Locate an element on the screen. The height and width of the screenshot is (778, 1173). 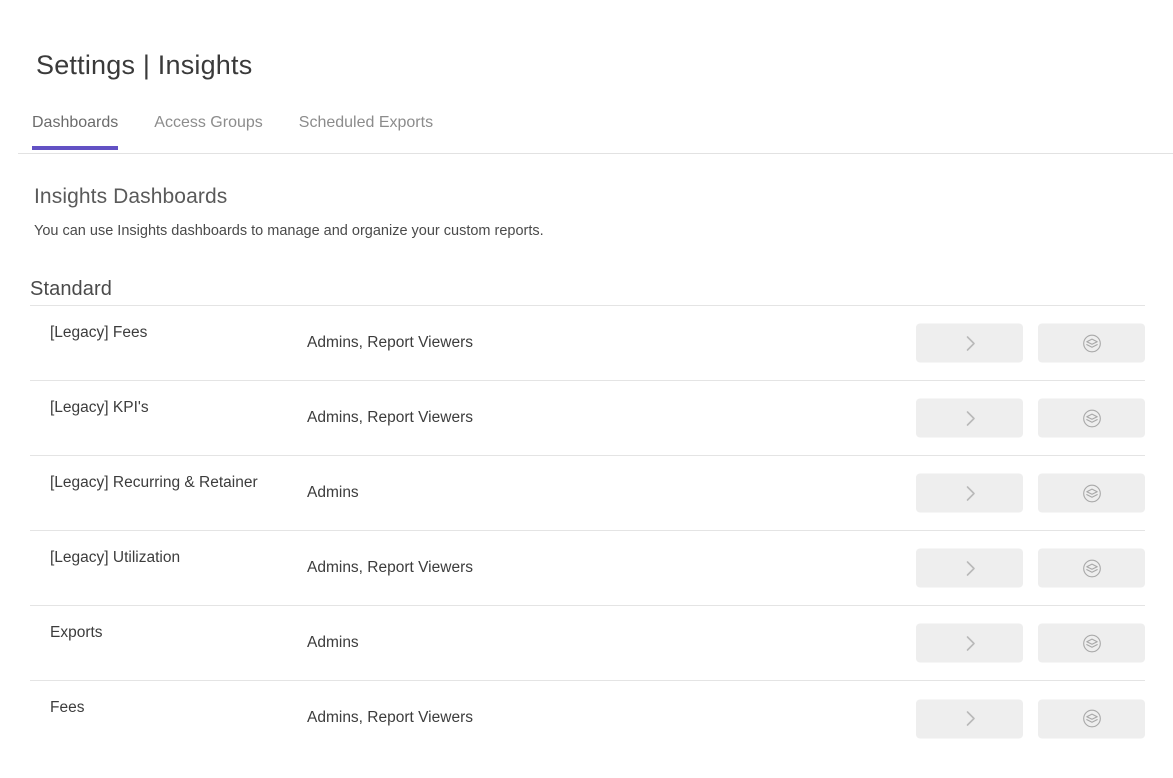
table-row: [Legacy] KPI's Admins, Report Viewers is located at coordinates (587, 418).